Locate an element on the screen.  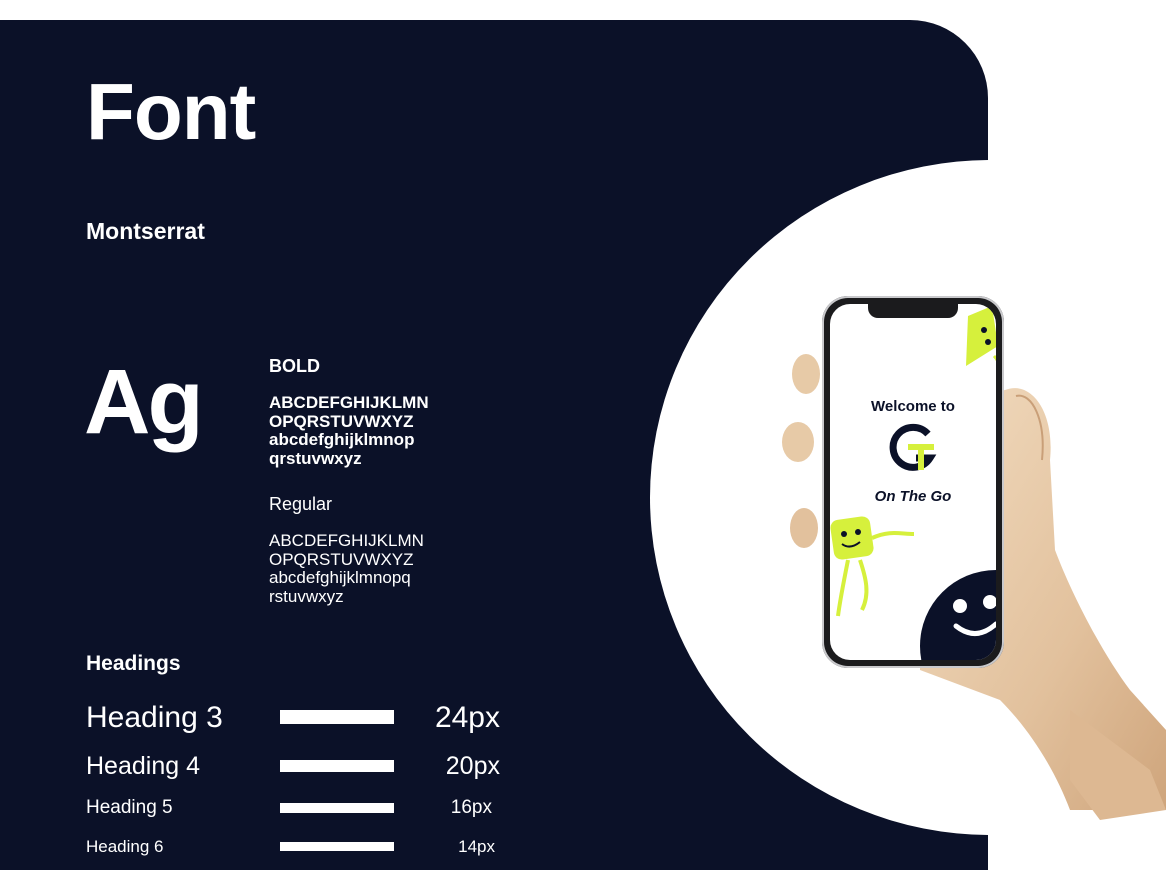
glyph-line: abcdefghijklmnop is located at coordinates (342, 439).